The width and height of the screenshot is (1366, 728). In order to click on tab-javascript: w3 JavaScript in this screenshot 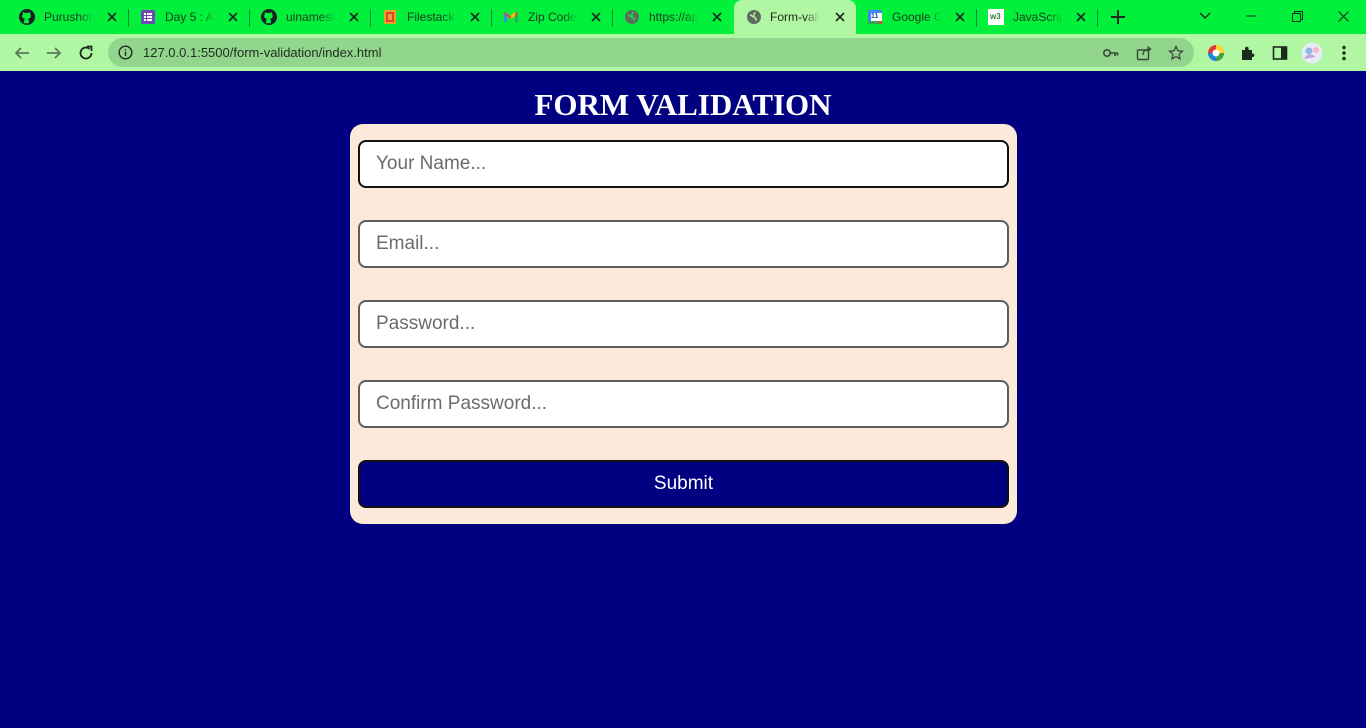, I will do `click(1033, 17)`.